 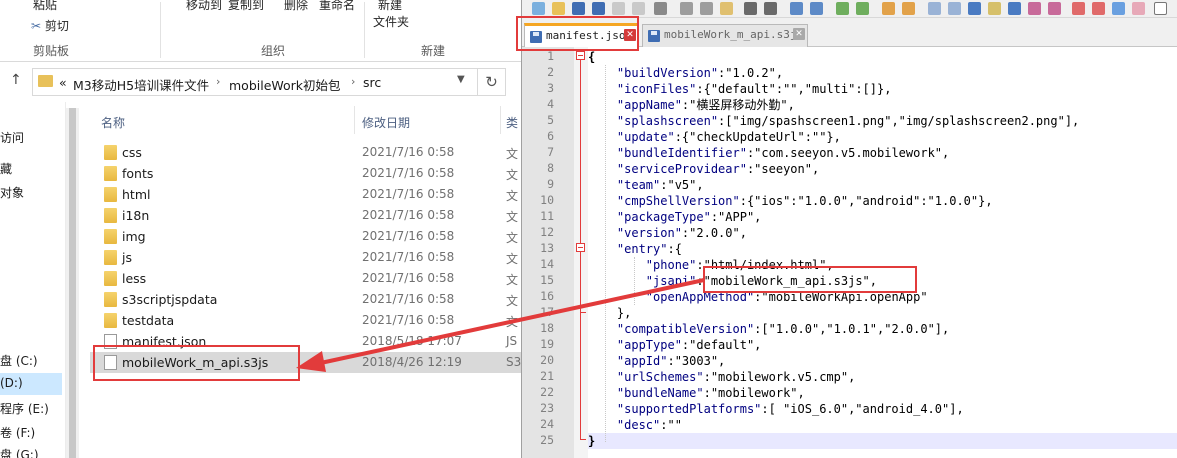 I want to click on file-row: testdata 2021/7/16 0:58 文, so click(x=305, y=320).